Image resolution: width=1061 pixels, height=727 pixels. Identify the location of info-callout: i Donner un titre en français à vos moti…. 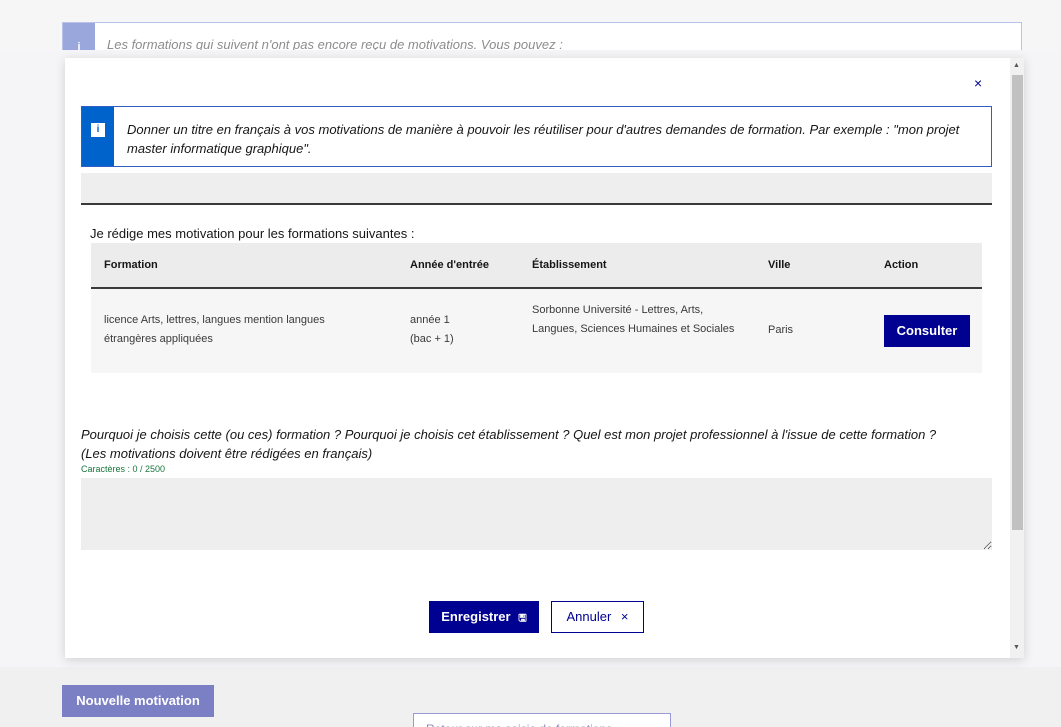
(536, 136).